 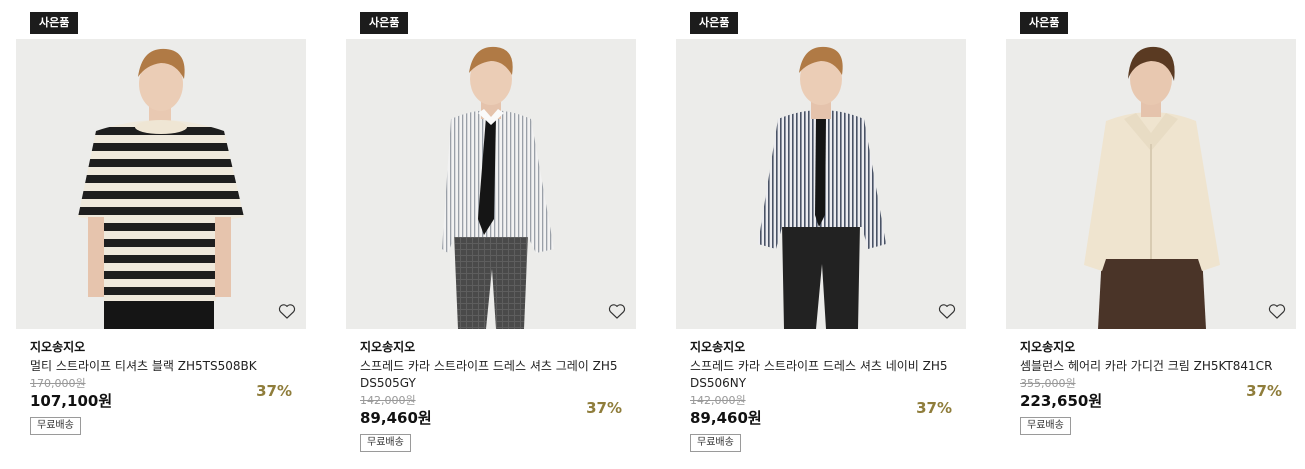 I want to click on product-name: 셈블런스 헤어리 카라 가디건 크림 ZH5KT841CR, so click(x=1151, y=366).